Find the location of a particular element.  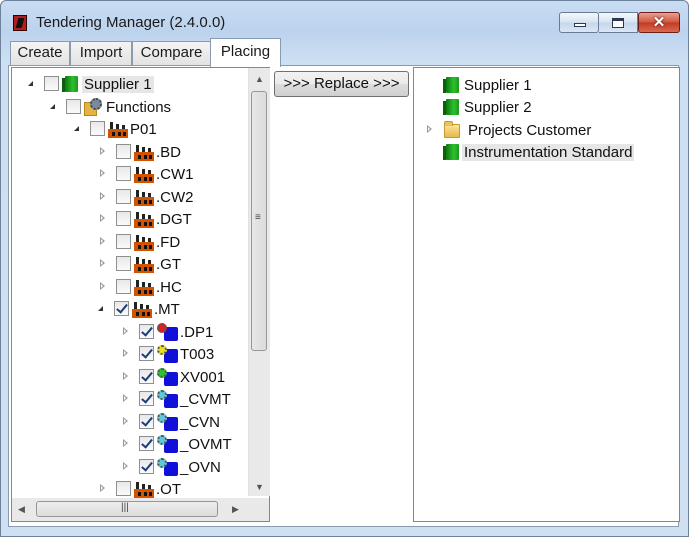

tree-label: .CW1 is located at coordinates (175, 174).